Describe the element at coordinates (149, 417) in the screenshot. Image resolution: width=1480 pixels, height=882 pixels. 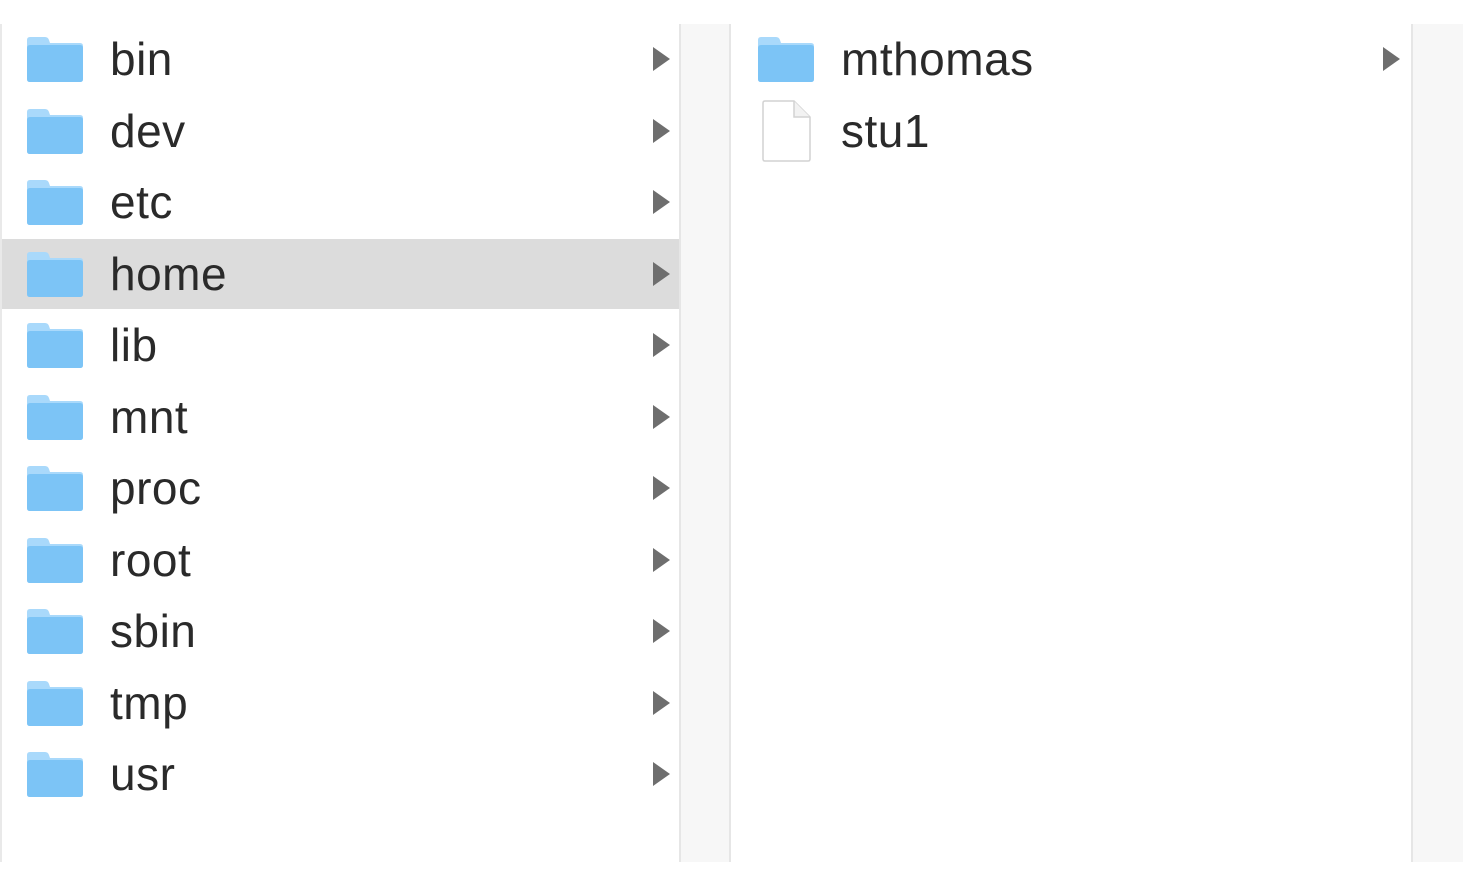
I see `item-label: mnt` at that location.